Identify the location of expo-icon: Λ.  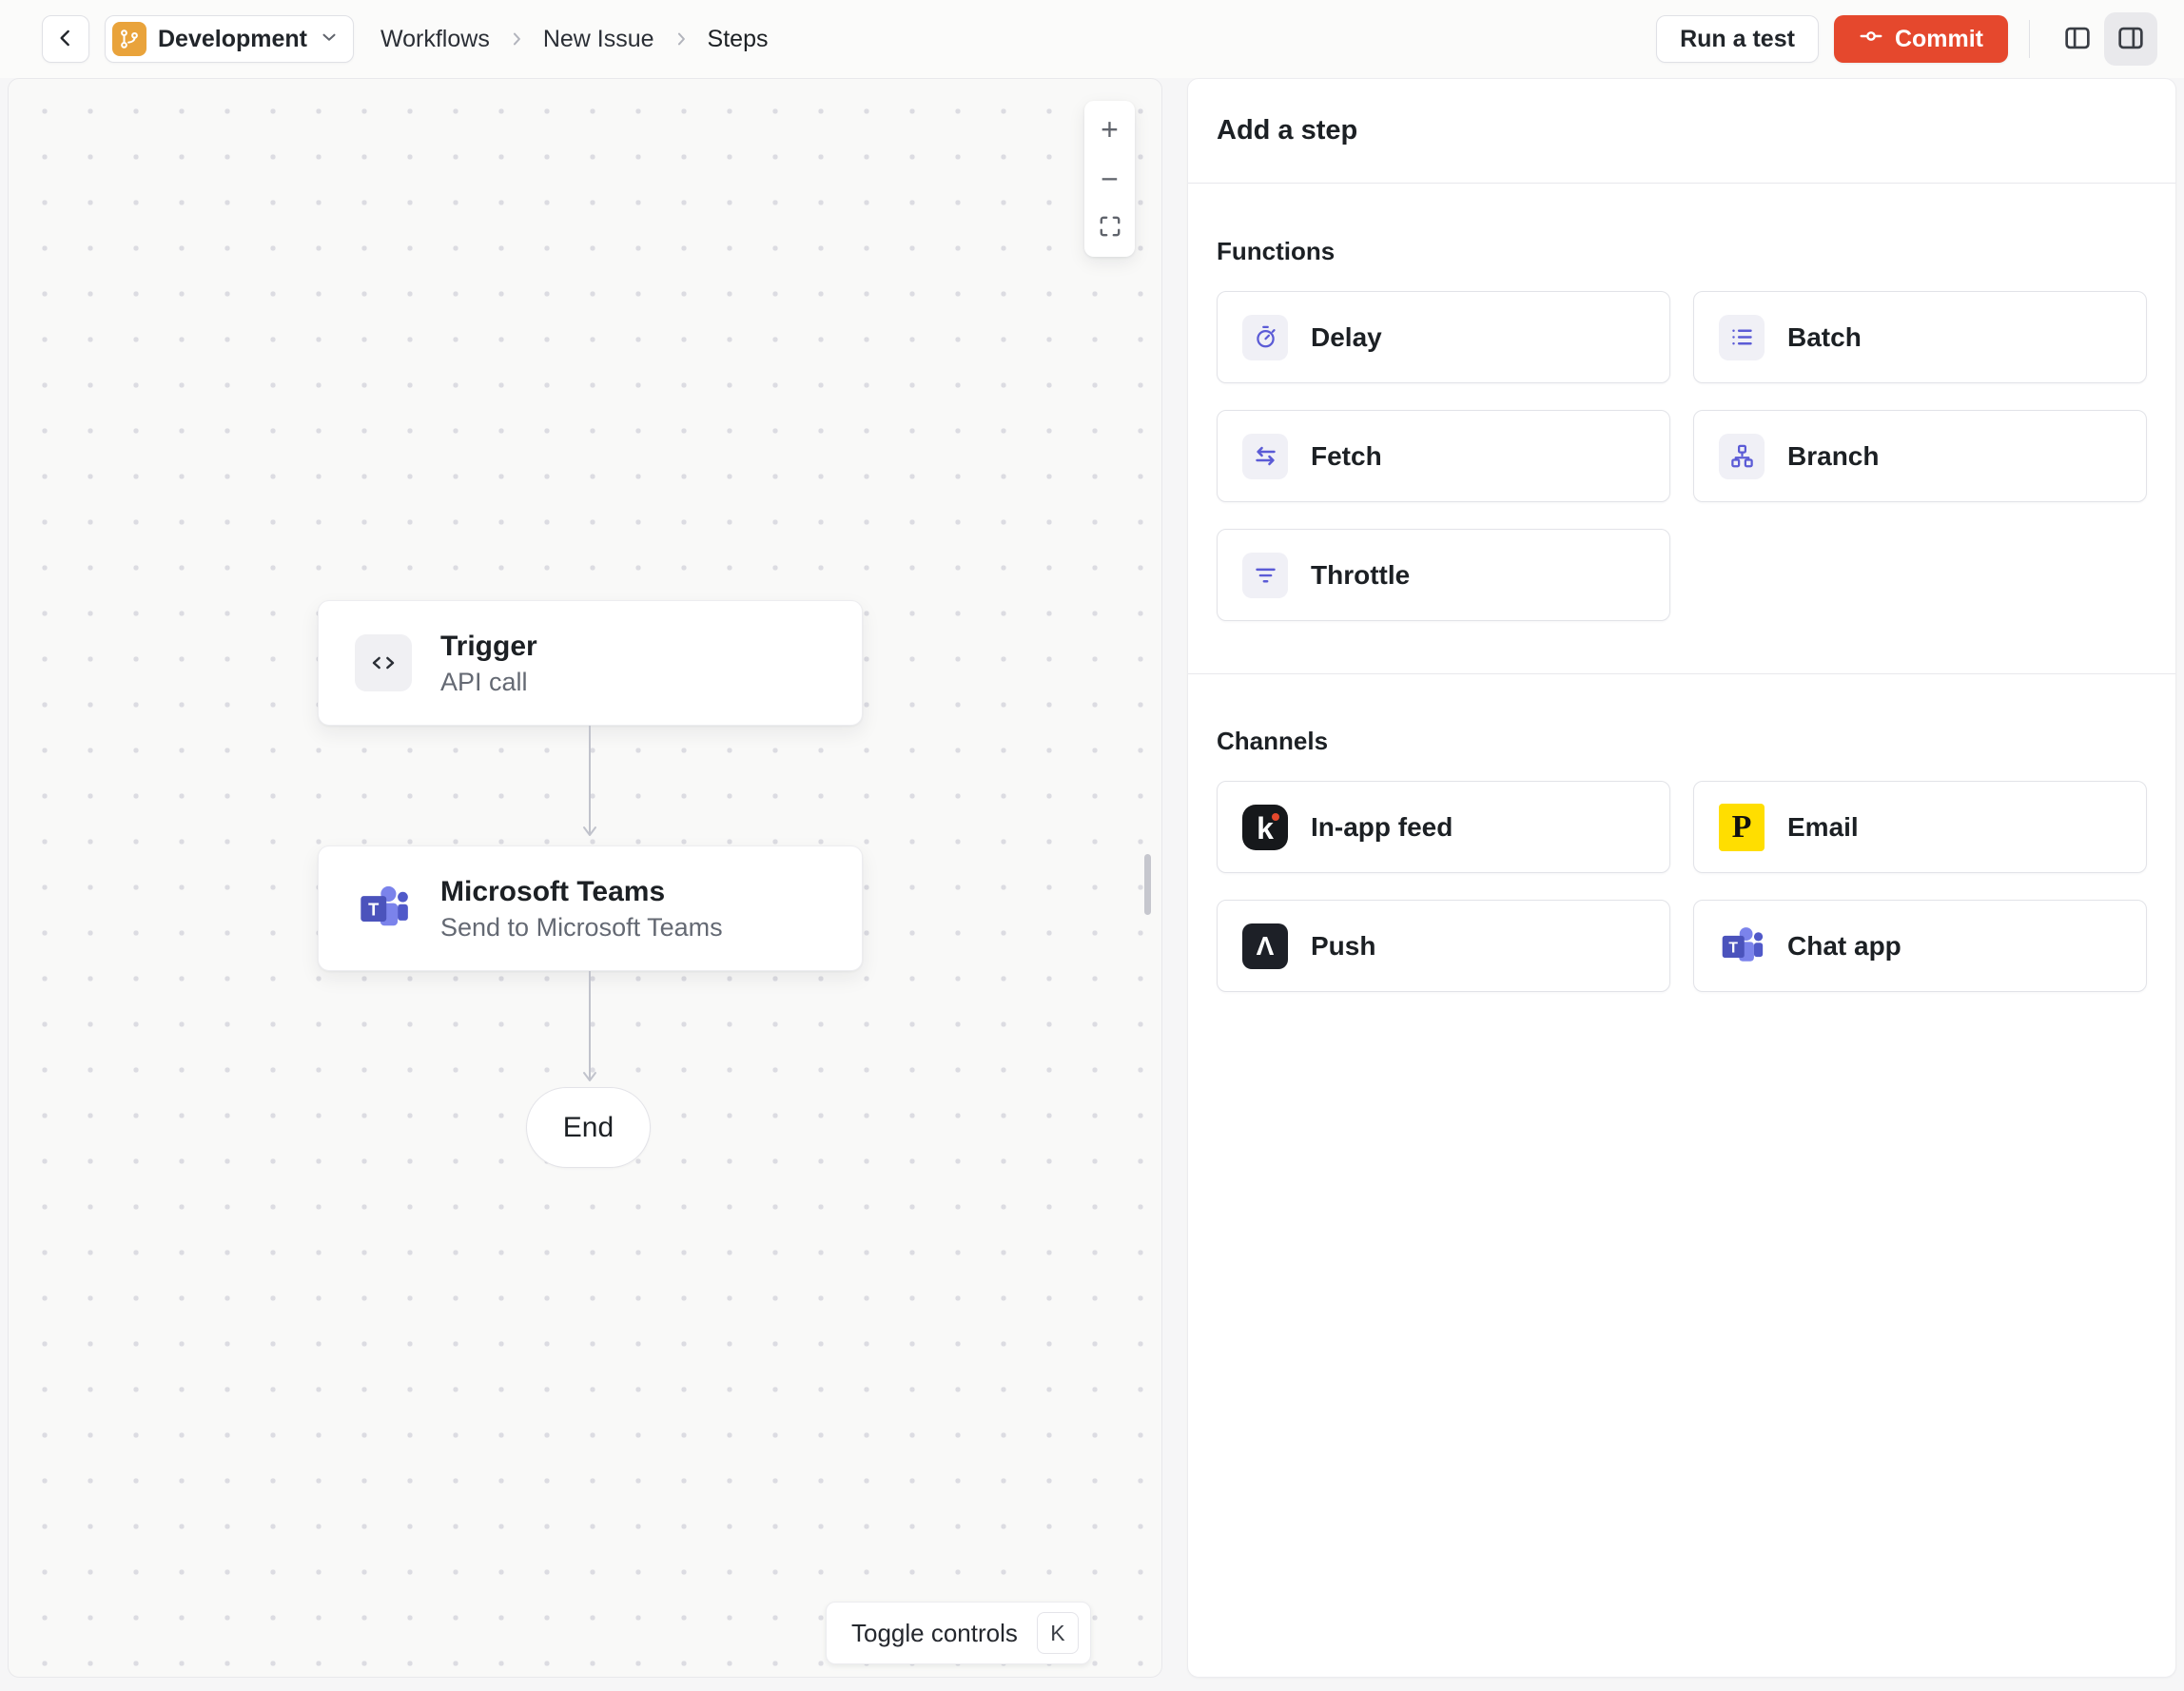
(1265, 946).